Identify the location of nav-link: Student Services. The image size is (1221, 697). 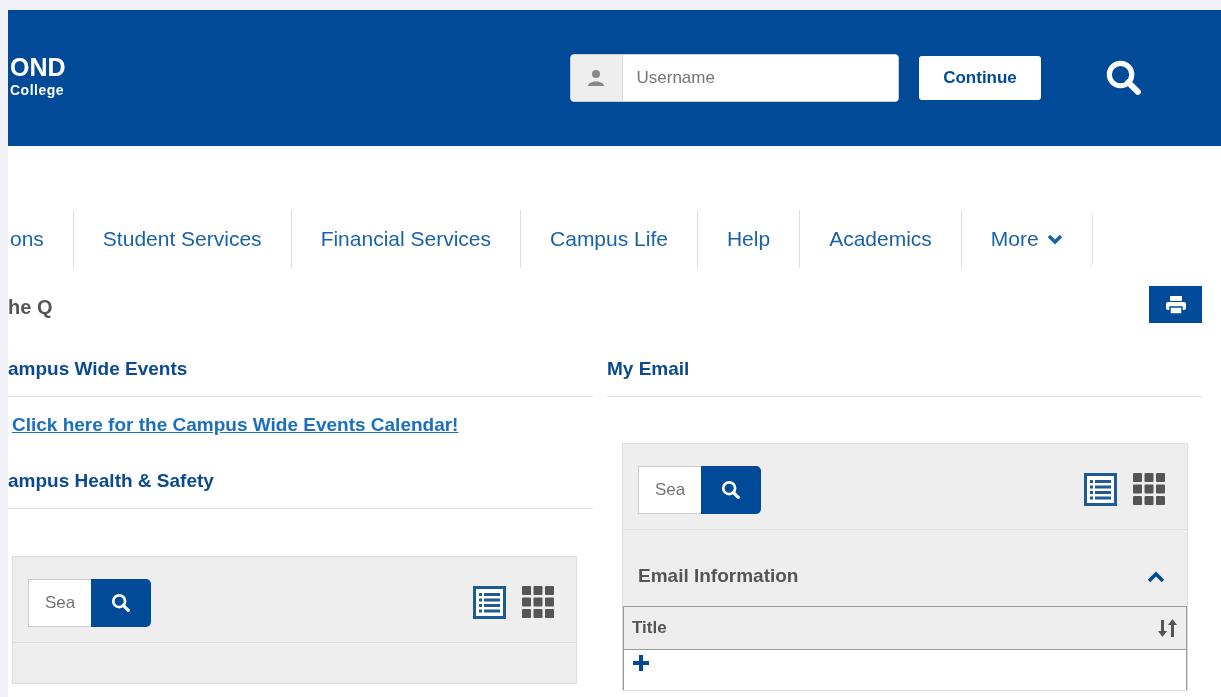
(181, 239).